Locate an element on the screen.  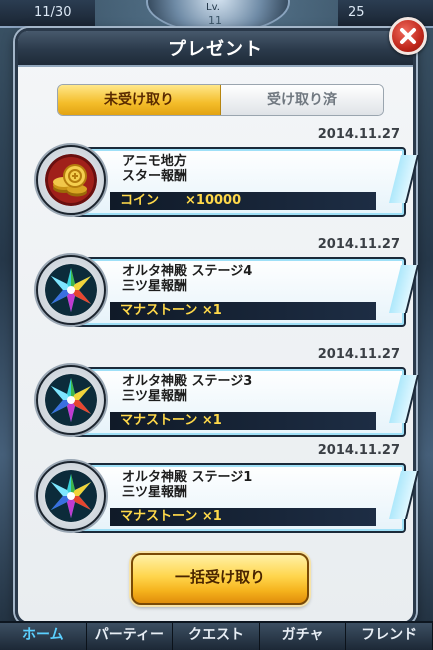
close-x-icon is located at coordinates (408, 36).